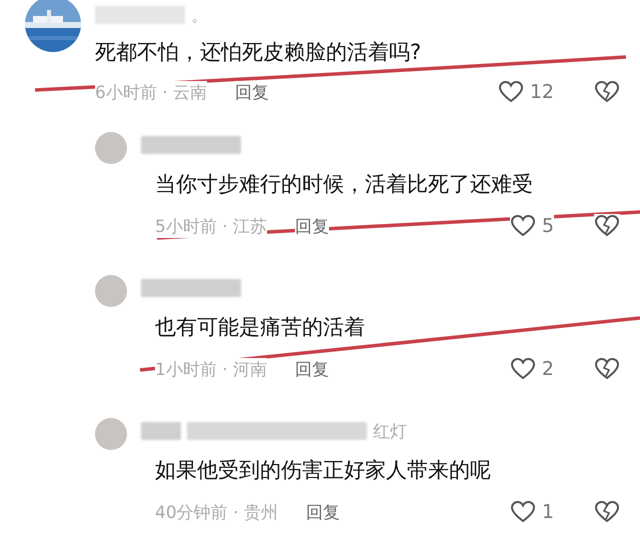  I want to click on comment-text: 当你寸步难行的时候，活着比死了还难受, so click(344, 184).